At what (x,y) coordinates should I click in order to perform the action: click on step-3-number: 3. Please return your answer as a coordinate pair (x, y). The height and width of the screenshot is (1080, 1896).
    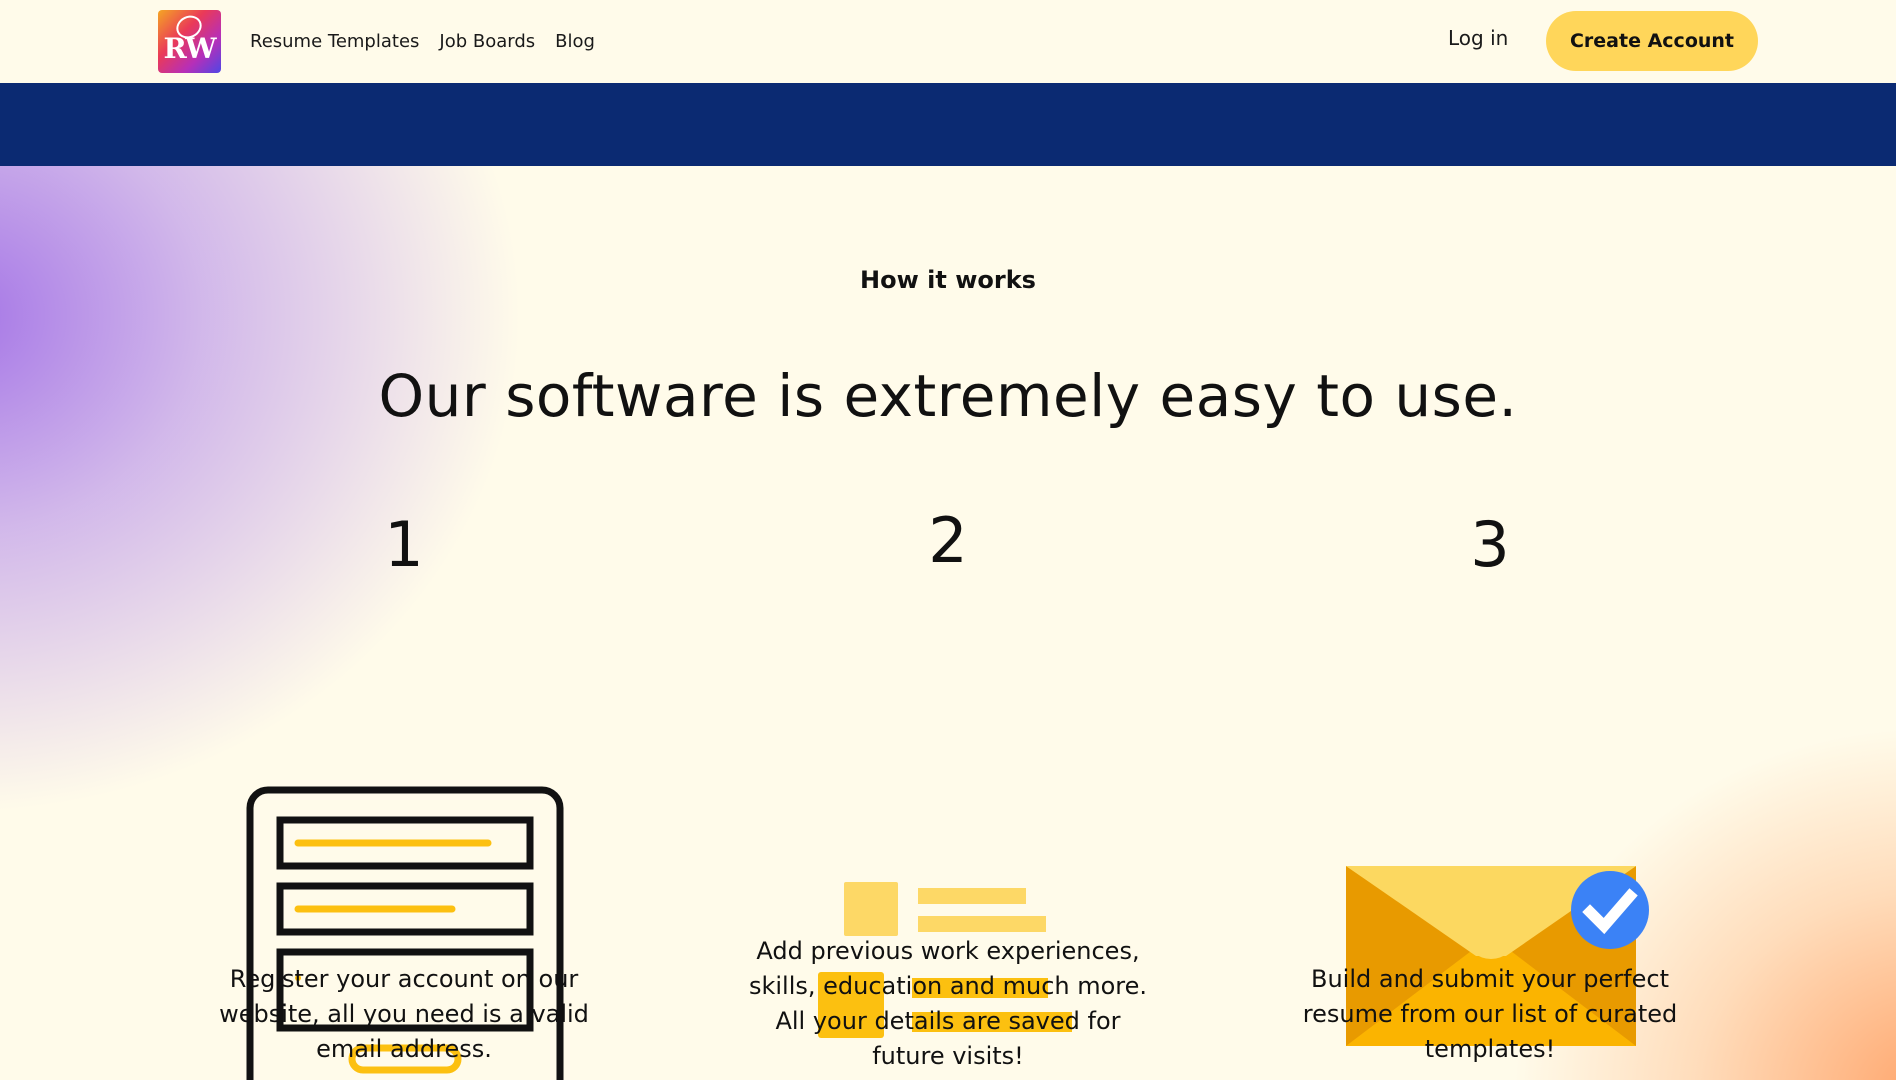
    Looking at the image, I should click on (1490, 544).